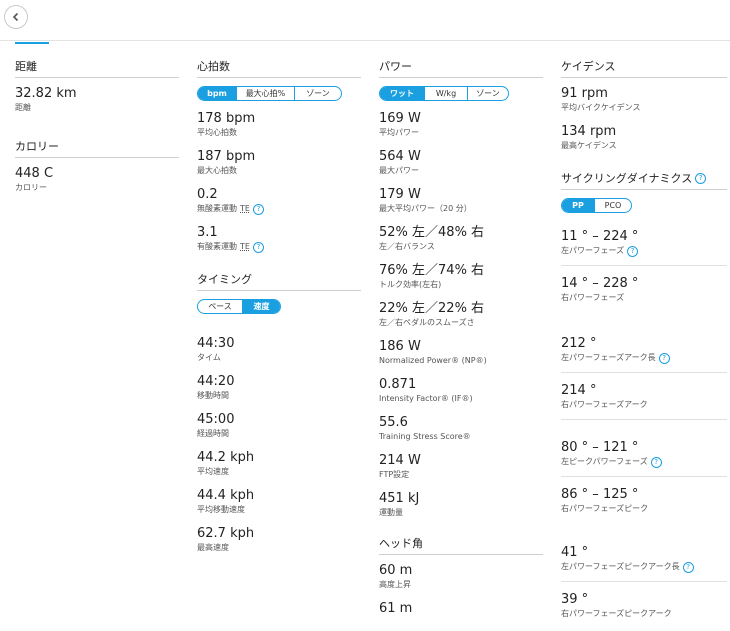 Image resolution: width=730 pixels, height=631 pixels. What do you see at coordinates (644, 251) in the screenshot?
I see `stat-label-row: 左パワーフェーズ ?` at bounding box center [644, 251].